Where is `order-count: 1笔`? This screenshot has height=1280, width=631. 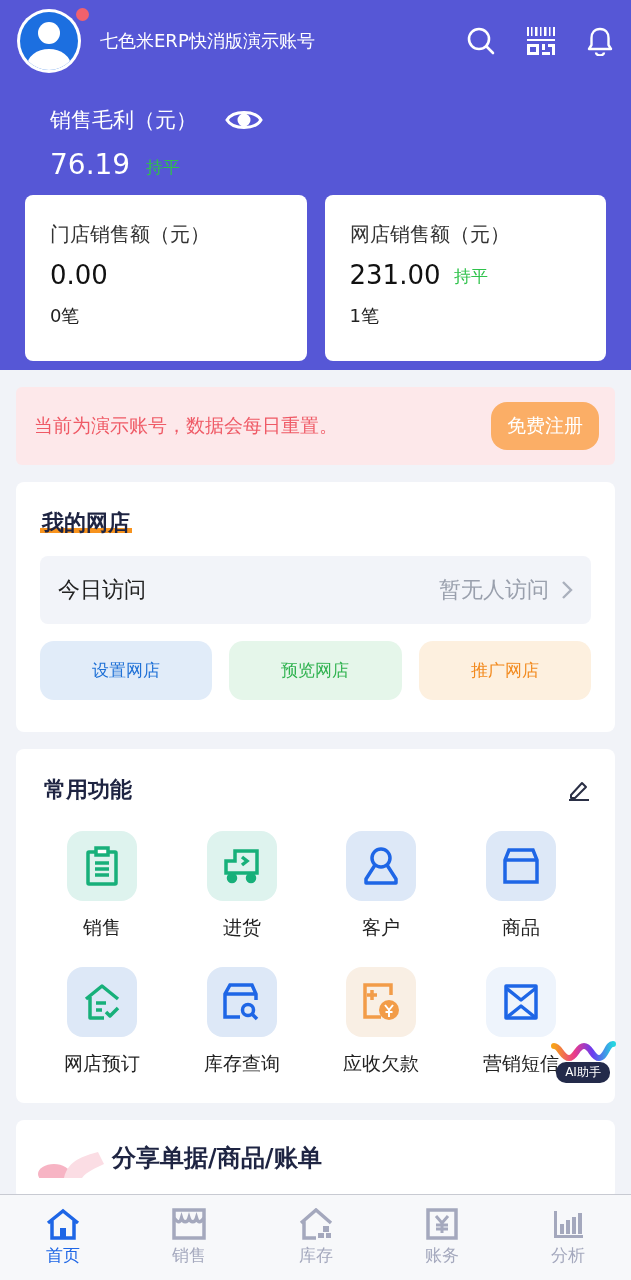 order-count: 1笔 is located at coordinates (364, 316).